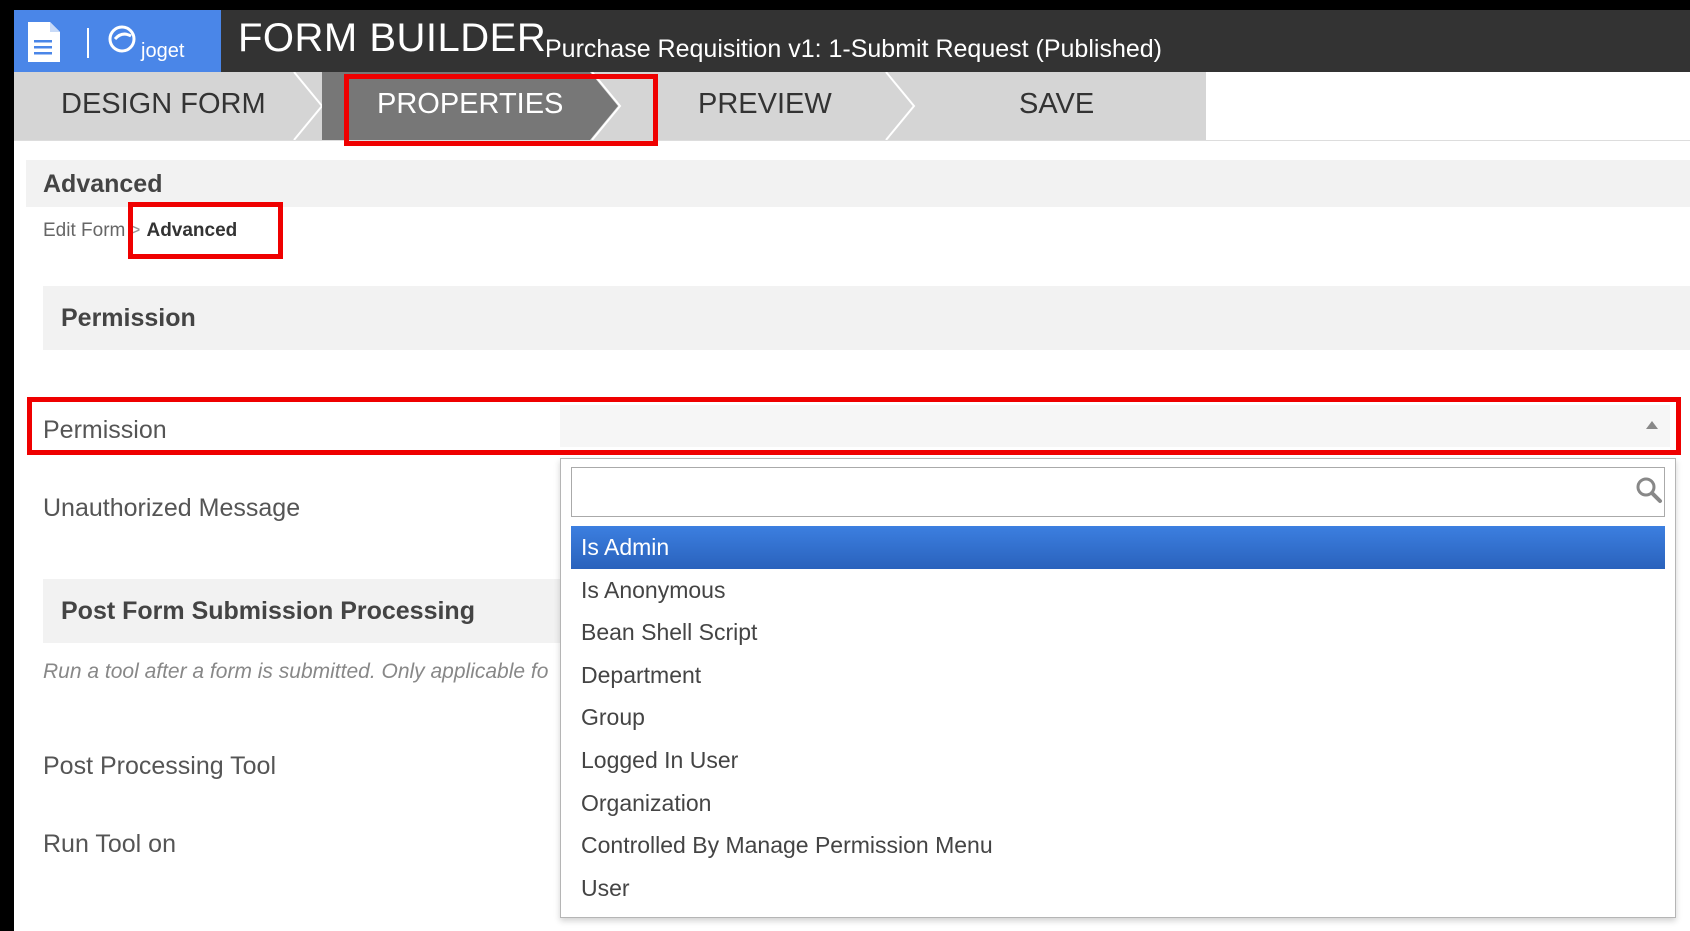 The height and width of the screenshot is (931, 1690). Describe the element at coordinates (1652, 425) in the screenshot. I see `chevron-up-icon` at that location.